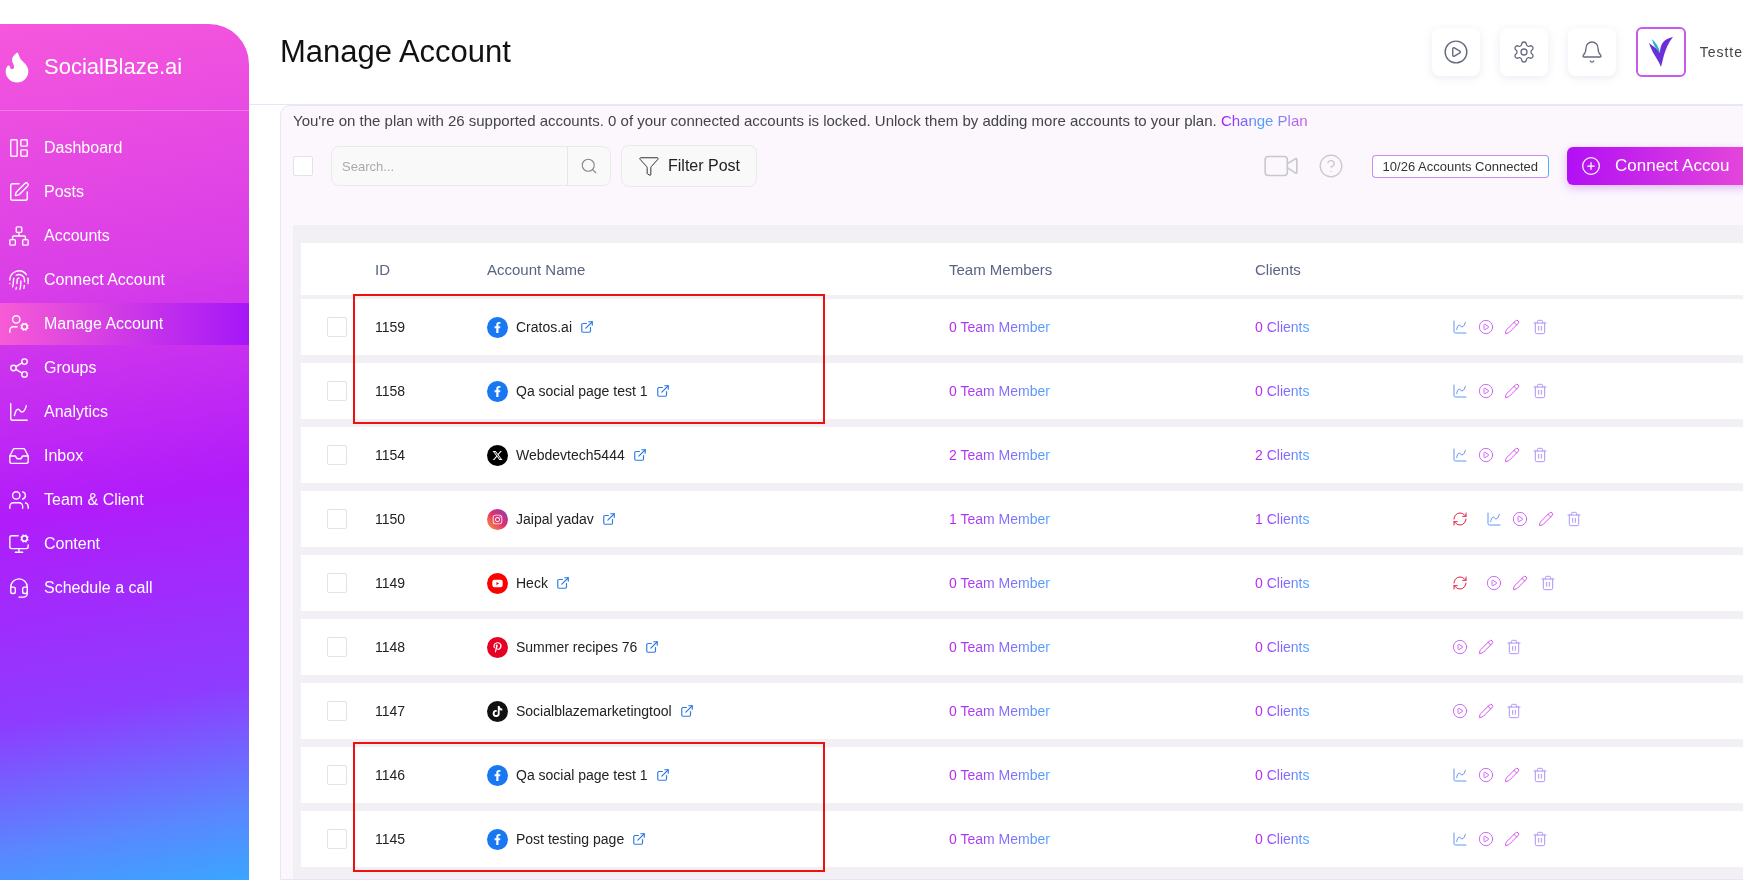 The image size is (1743, 880). What do you see at coordinates (1655, 166) in the screenshot?
I see `connect-account-button: Connect Accou` at bounding box center [1655, 166].